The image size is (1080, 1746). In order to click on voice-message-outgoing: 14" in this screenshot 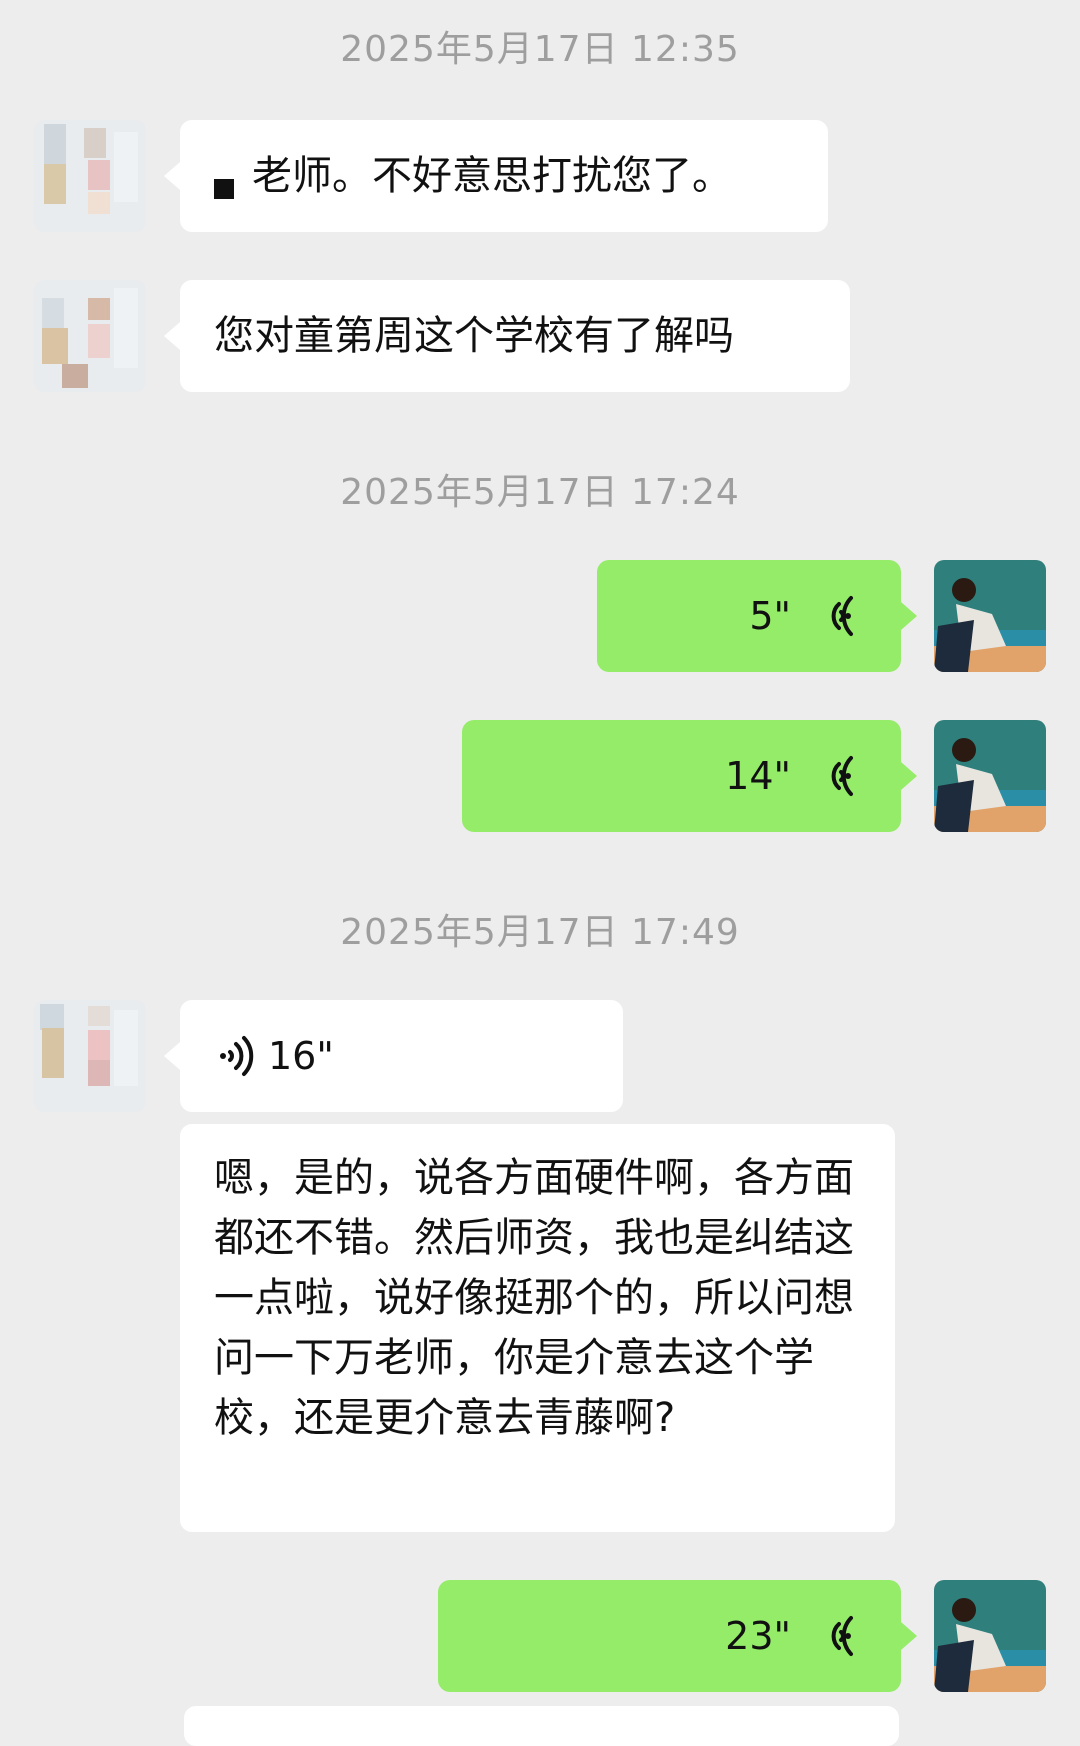, I will do `click(689, 776)`.